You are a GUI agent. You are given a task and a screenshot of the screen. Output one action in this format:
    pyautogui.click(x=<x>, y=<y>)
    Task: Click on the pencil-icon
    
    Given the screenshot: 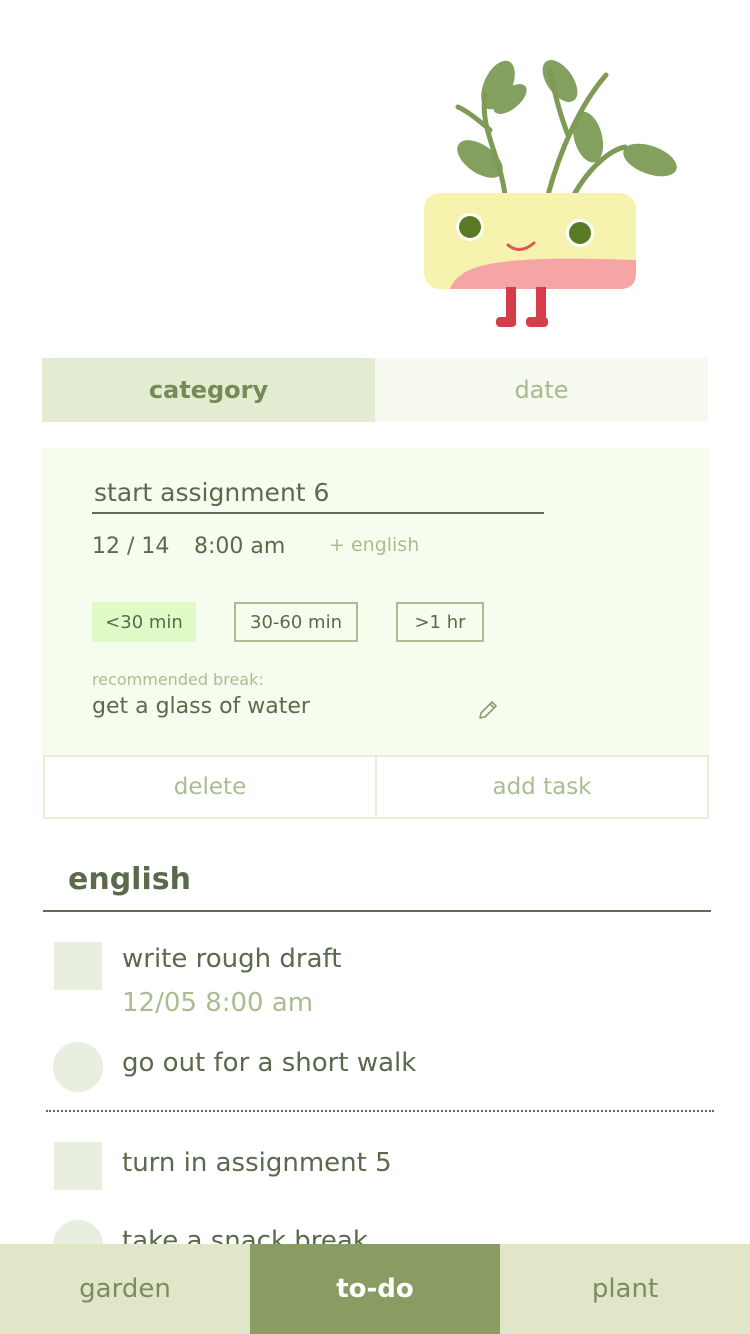 What is the action you would take?
    pyautogui.click(x=488, y=710)
    